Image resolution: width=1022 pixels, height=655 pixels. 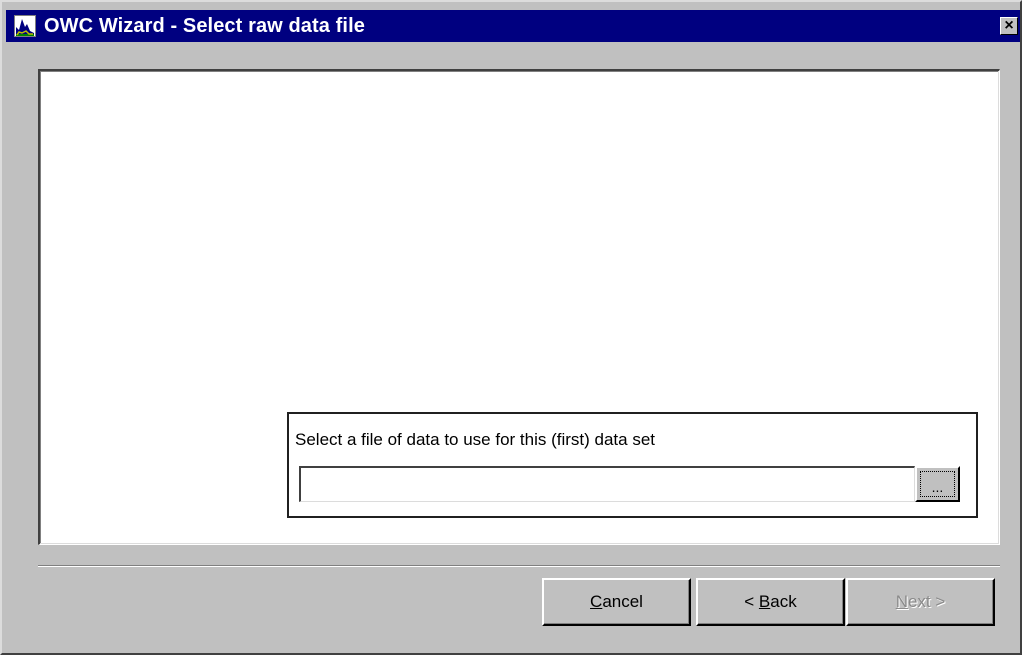 I want to click on back-mnemonic: B, so click(x=764, y=601).